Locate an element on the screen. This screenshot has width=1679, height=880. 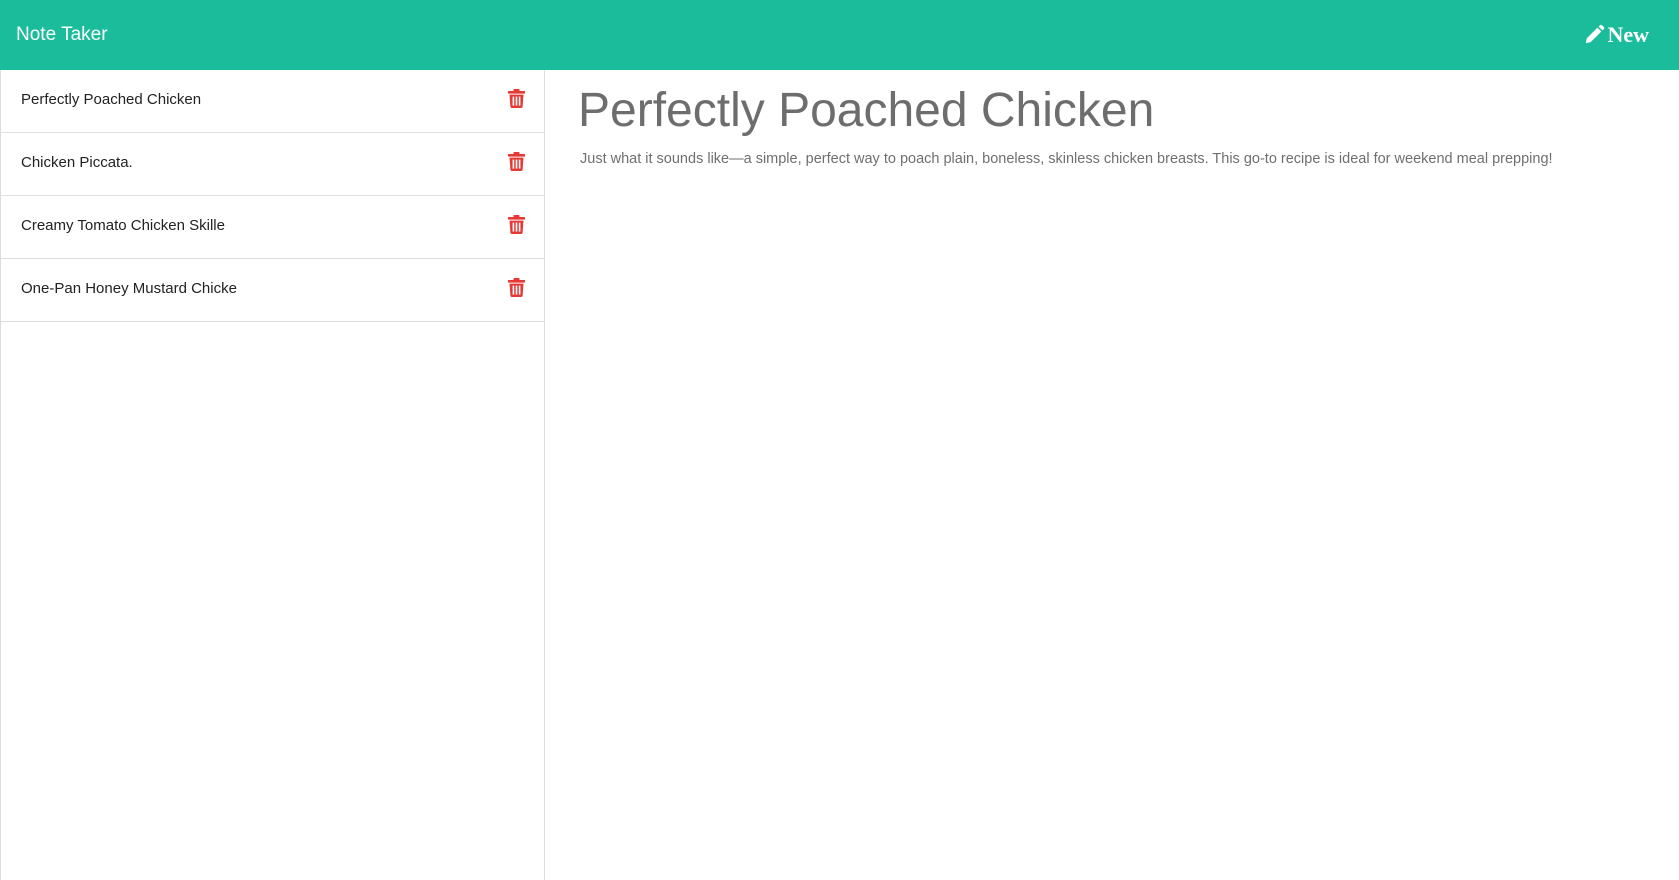
app-title: Note Taker is located at coordinates (62, 35).